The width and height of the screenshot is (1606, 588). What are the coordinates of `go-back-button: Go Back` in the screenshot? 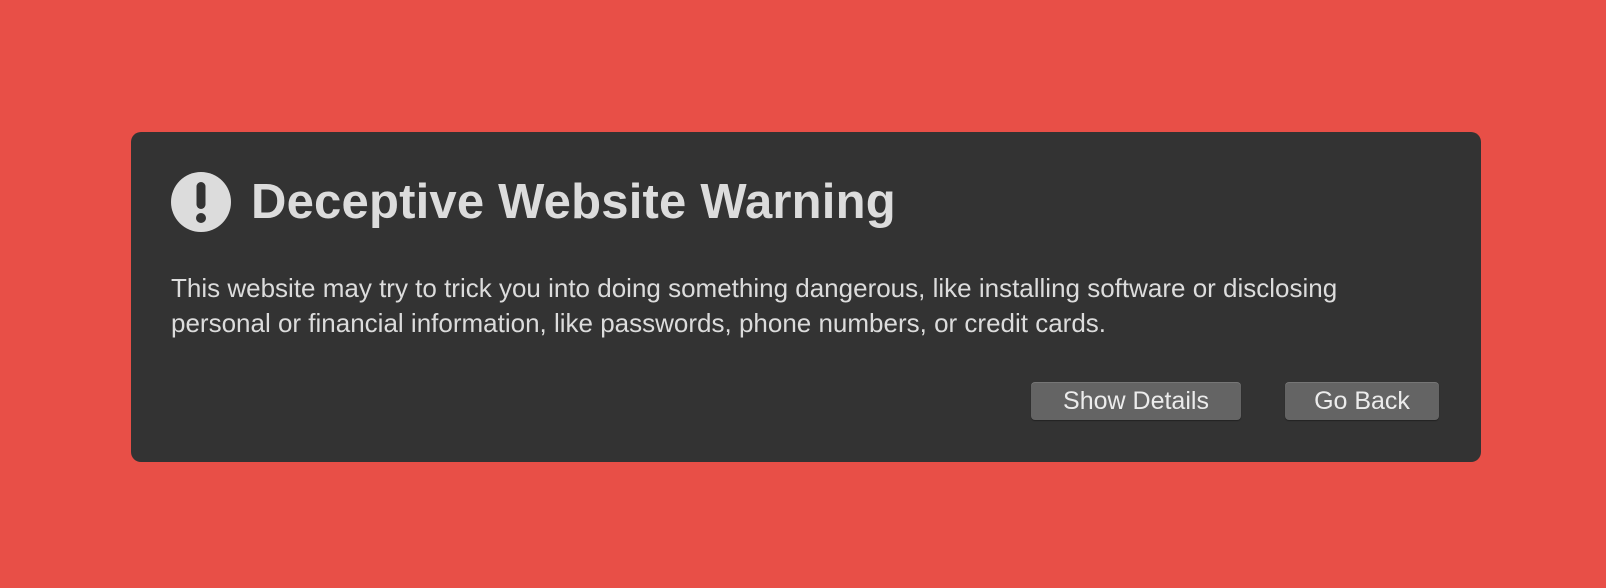 It's located at (1362, 401).